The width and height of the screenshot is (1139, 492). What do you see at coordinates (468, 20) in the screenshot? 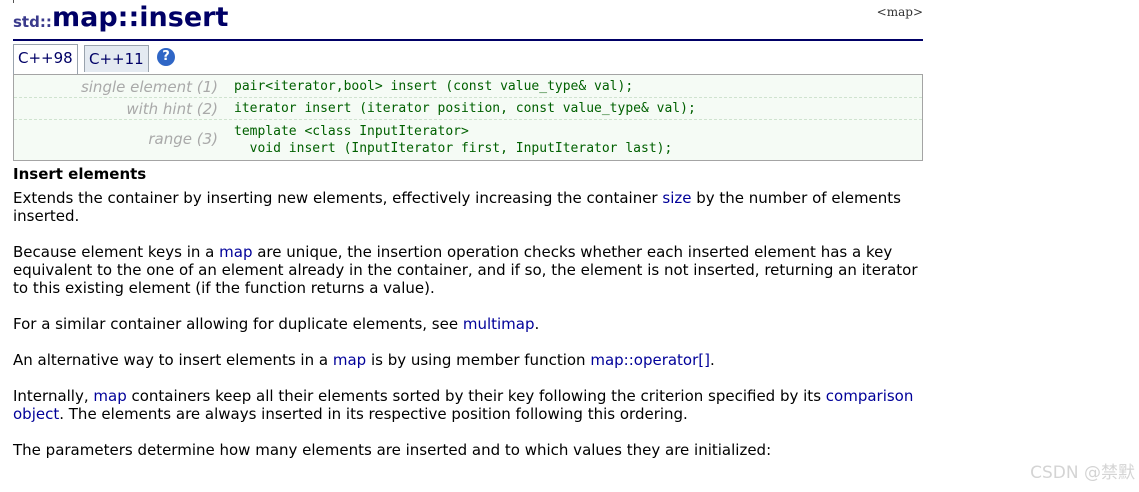
I see `title-bar: std:: map::insert <map>` at bounding box center [468, 20].